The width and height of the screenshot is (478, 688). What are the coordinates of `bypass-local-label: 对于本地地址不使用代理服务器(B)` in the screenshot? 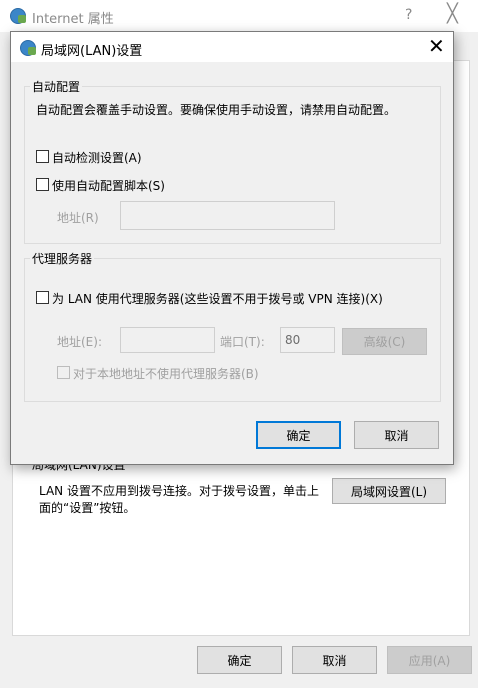 It's located at (166, 373).